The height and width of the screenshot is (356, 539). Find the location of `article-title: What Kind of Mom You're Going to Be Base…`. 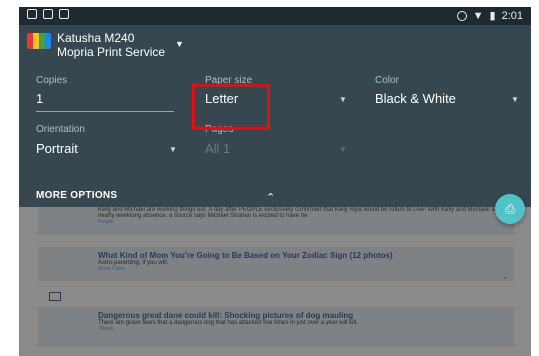

article-title: What Kind of Mom You're Going to Be Base… is located at coordinates (245, 255).